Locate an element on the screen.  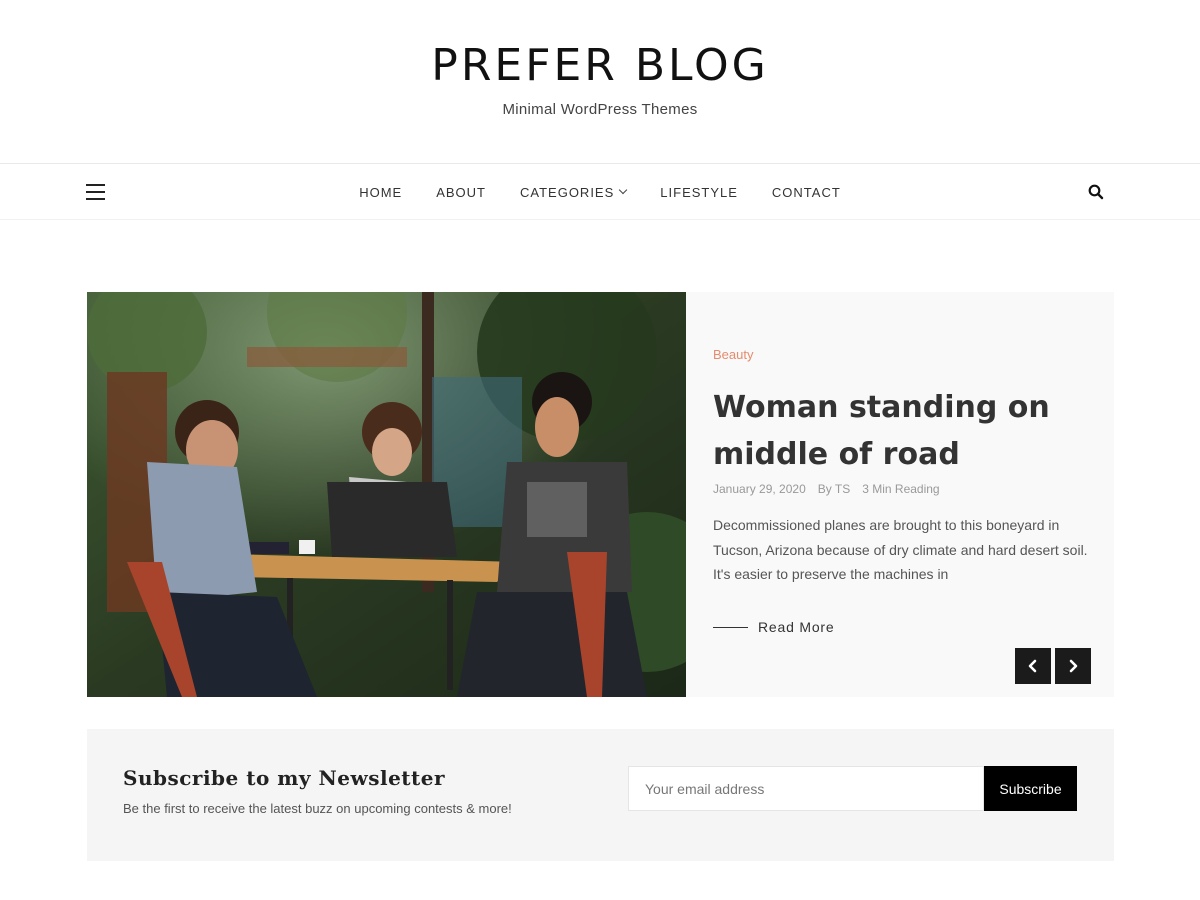
post-meta: January 29, 2020 By TS 3 Min Reading is located at coordinates (832, 489).